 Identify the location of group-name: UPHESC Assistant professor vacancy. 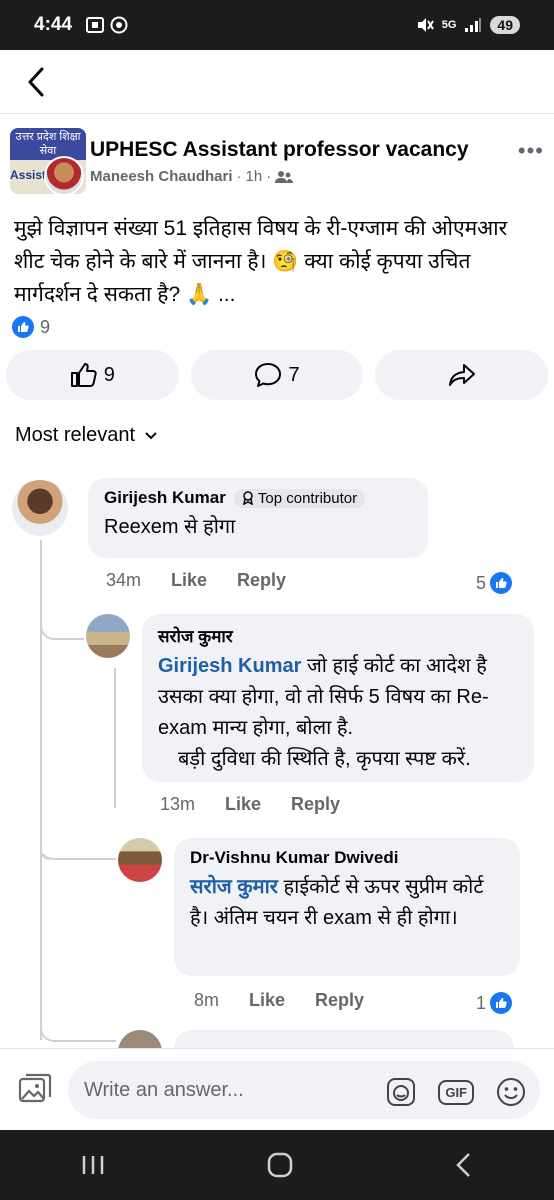
(279, 150).